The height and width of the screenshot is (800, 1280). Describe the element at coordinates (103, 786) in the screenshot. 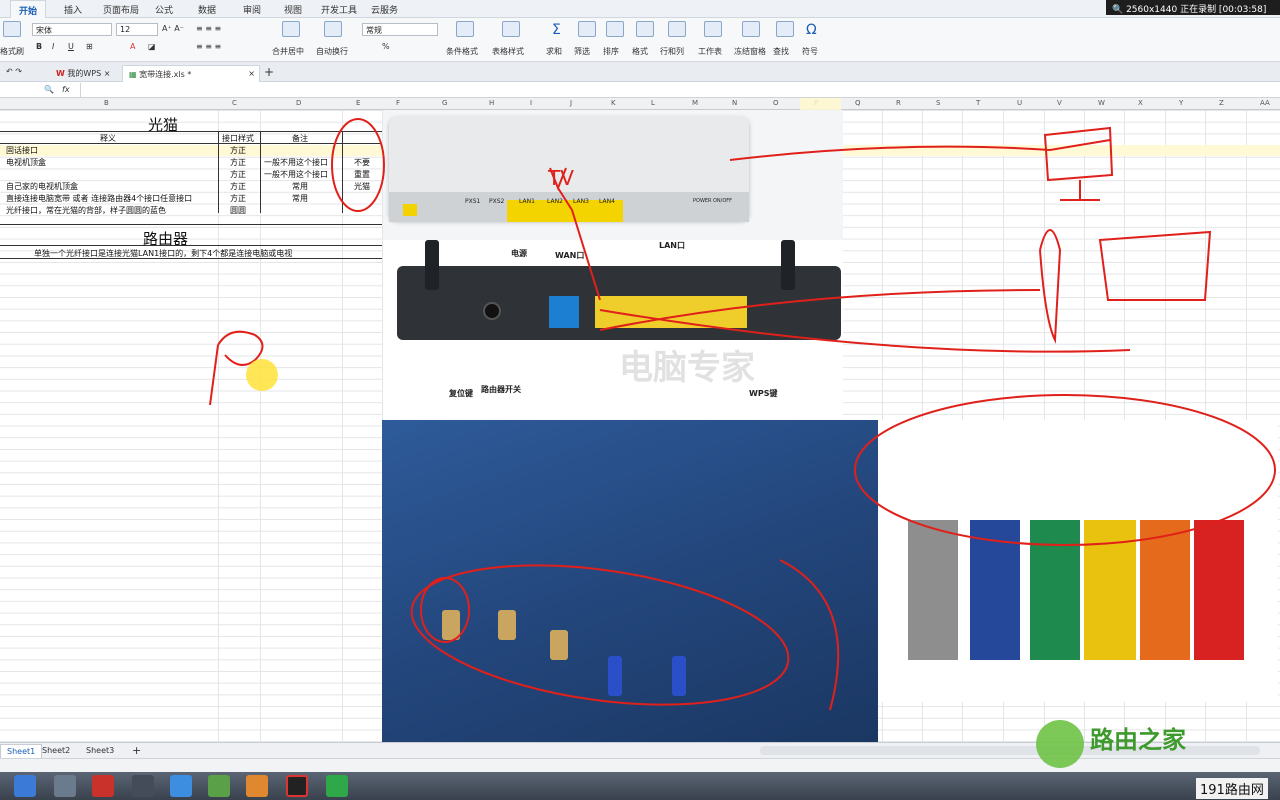

I see `youdao-icon` at that location.